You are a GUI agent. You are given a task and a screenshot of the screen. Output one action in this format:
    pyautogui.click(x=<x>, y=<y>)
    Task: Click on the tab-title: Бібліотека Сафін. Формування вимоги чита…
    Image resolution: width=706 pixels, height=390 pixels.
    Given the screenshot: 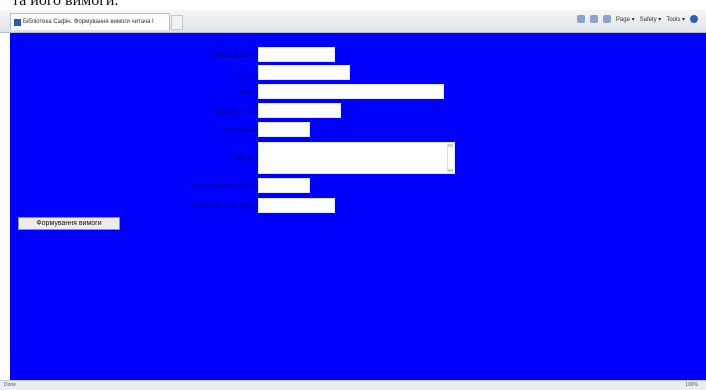 What is the action you would take?
    pyautogui.click(x=88, y=22)
    